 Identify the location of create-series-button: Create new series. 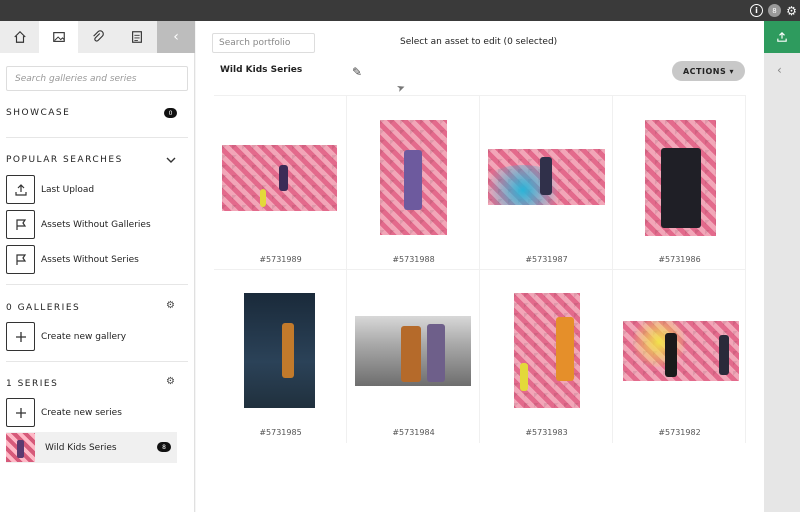
(64, 412).